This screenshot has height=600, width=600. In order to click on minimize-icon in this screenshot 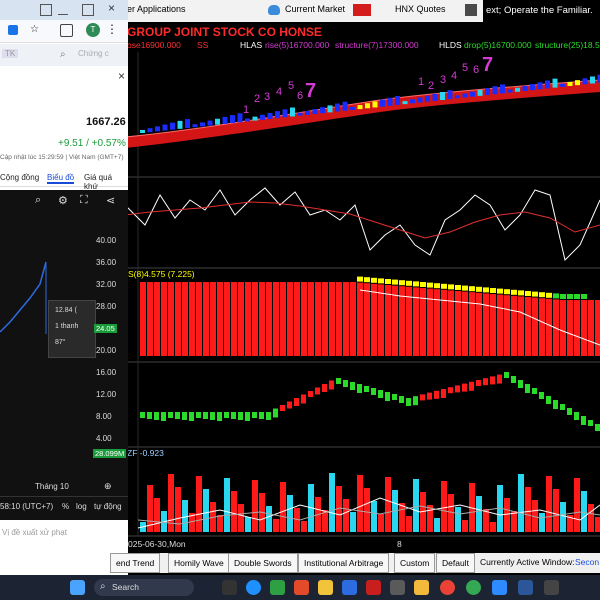, I will do `click(63, 9)`.